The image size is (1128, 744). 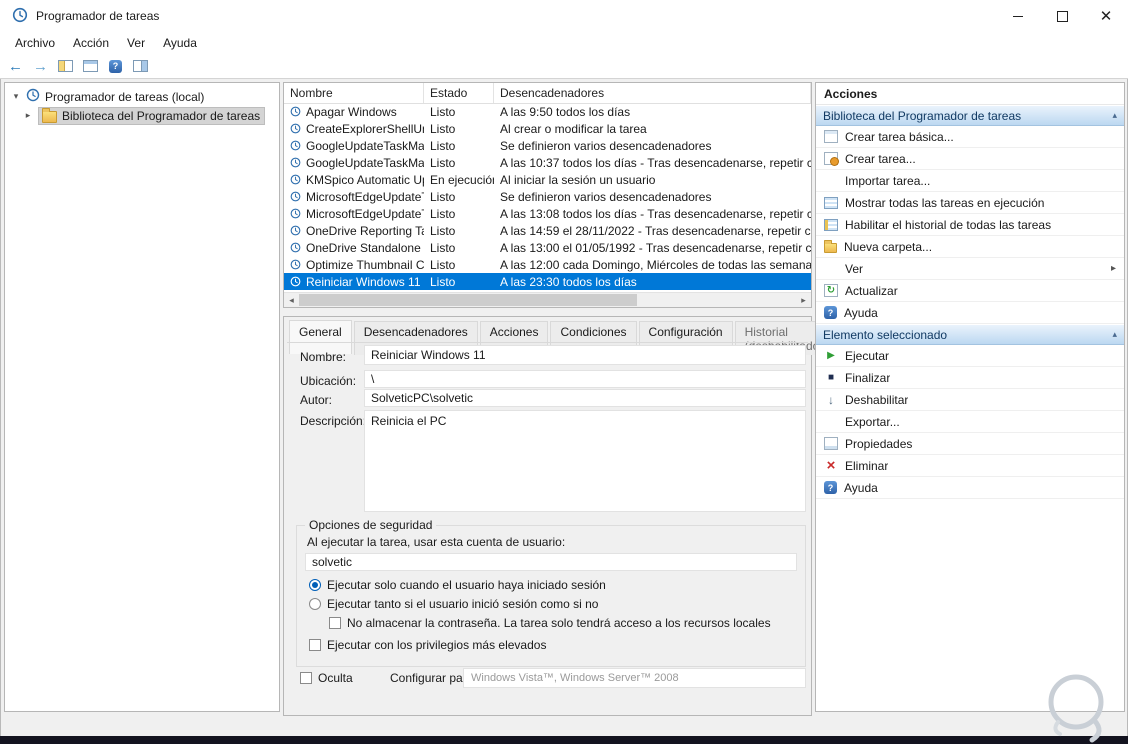 I want to click on task-list-header: Nombre Estado Desencadenadores, so click(x=547, y=93).